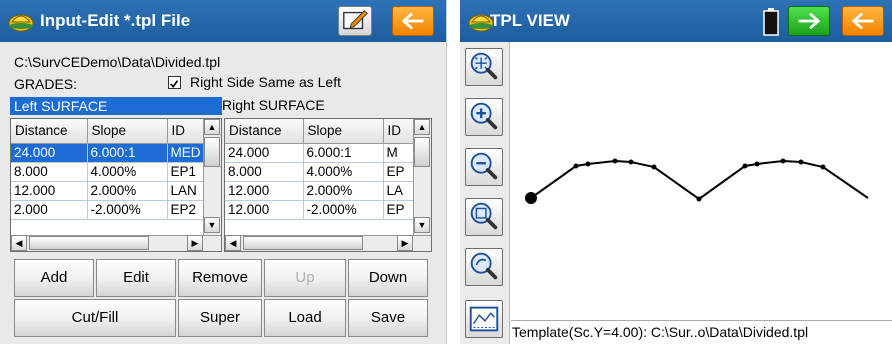  What do you see at coordinates (676, 21) in the screenshot?
I see `title-bar: TPL VIEW` at bounding box center [676, 21].